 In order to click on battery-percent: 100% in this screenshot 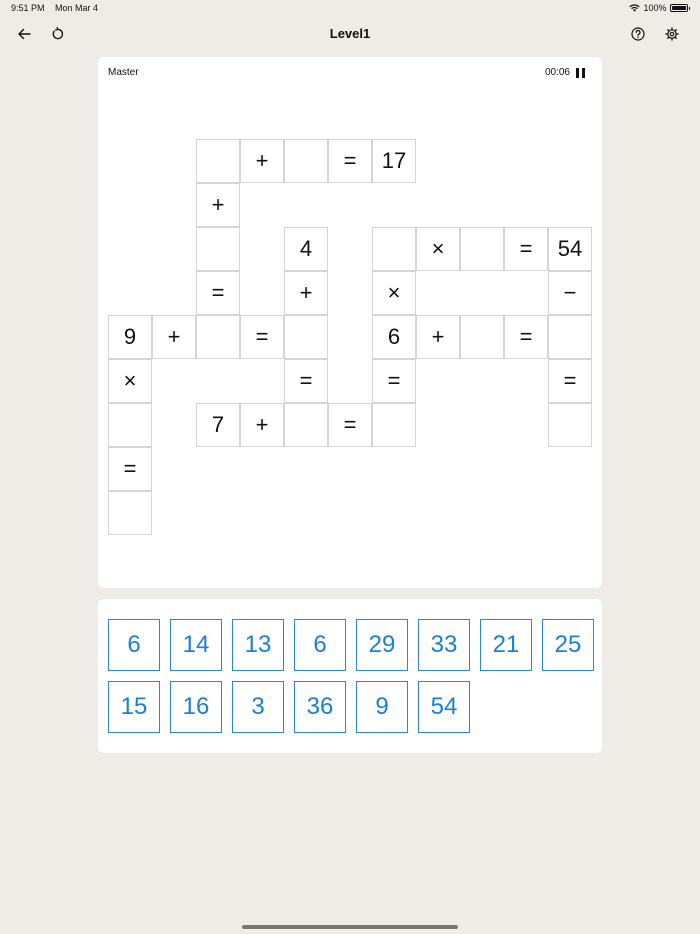, I will do `click(655, 8)`.